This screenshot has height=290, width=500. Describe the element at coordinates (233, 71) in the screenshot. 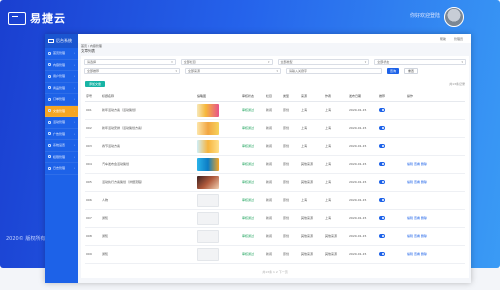

I see `filter-select: 全部来源 ▾` at that location.